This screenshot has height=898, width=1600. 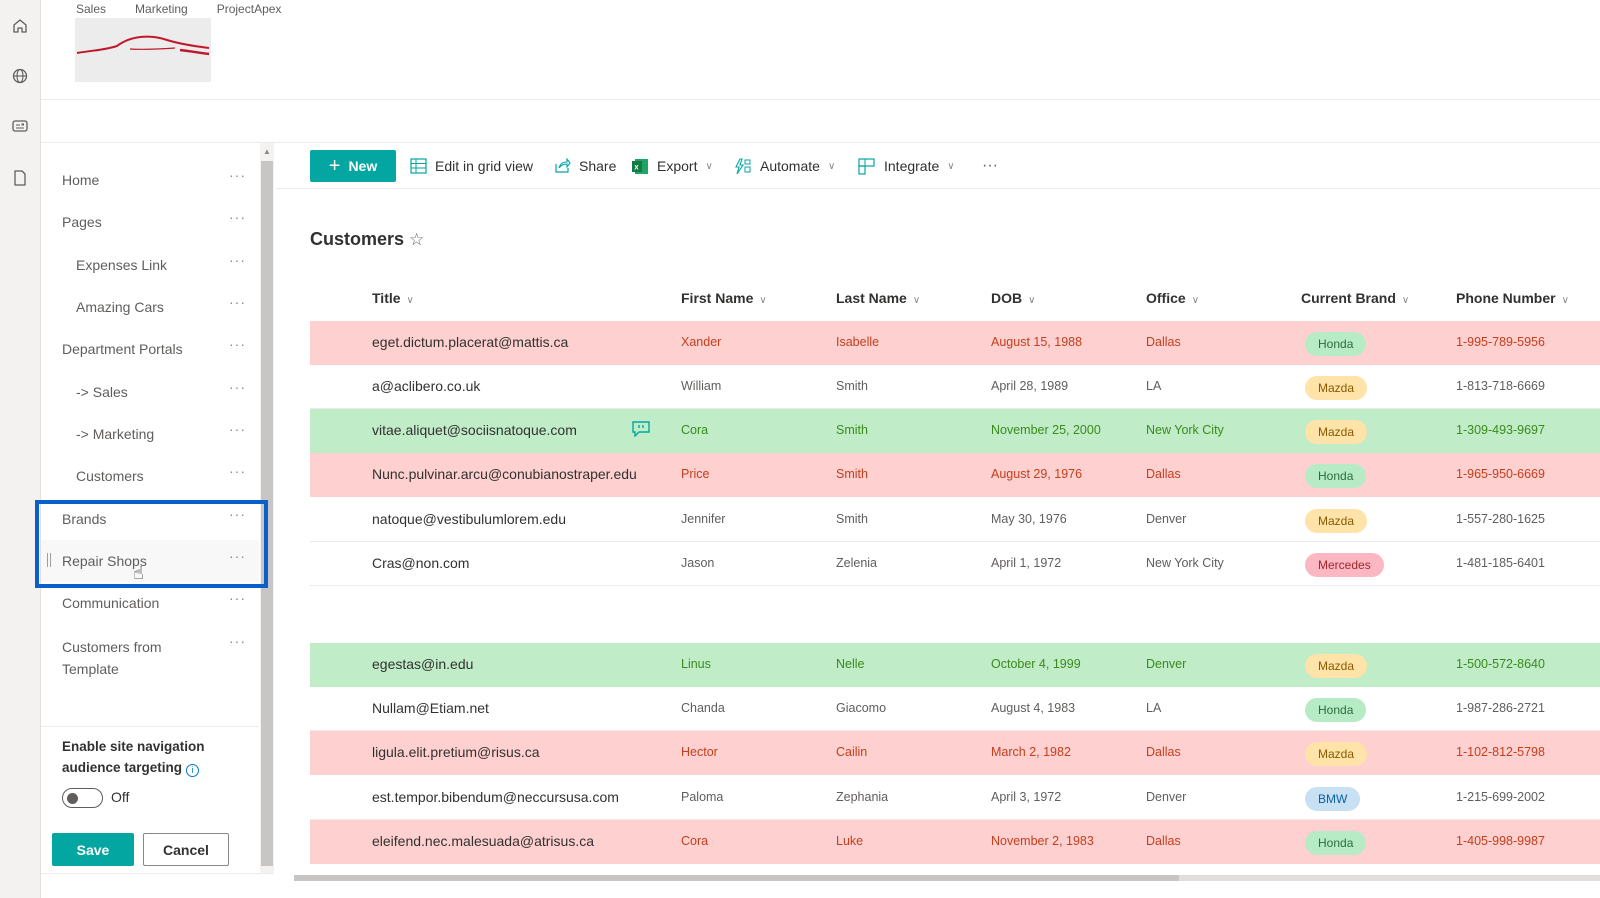 I want to click on hub-nav-marketing: Marketing, so click(x=161, y=9).